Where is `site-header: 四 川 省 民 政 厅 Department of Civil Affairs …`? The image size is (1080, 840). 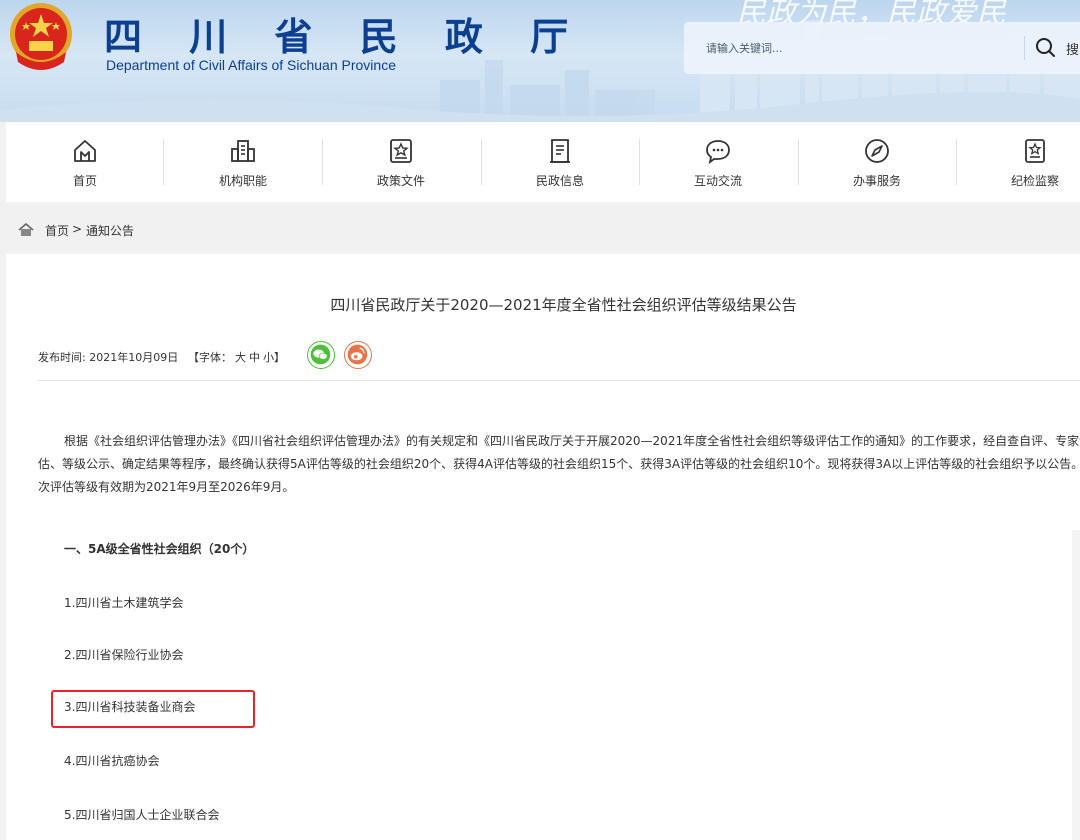
site-header: 四 川 省 民 政 厅 Department of Civil Affairs … is located at coordinates (540, 61).